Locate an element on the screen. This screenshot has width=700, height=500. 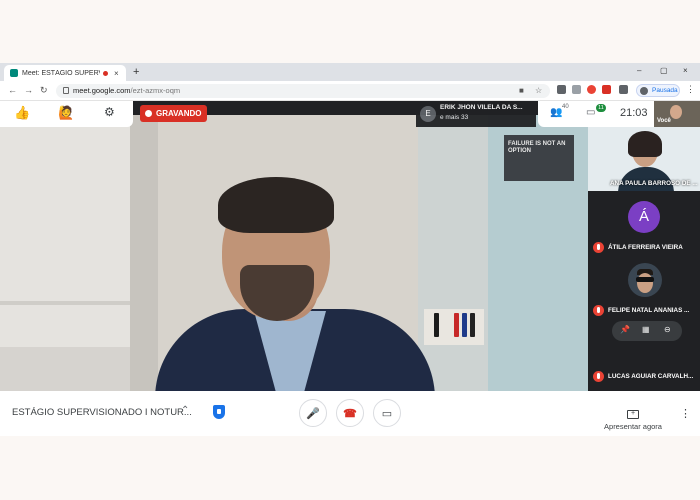
profile-avatar is located at coordinates (644, 91).